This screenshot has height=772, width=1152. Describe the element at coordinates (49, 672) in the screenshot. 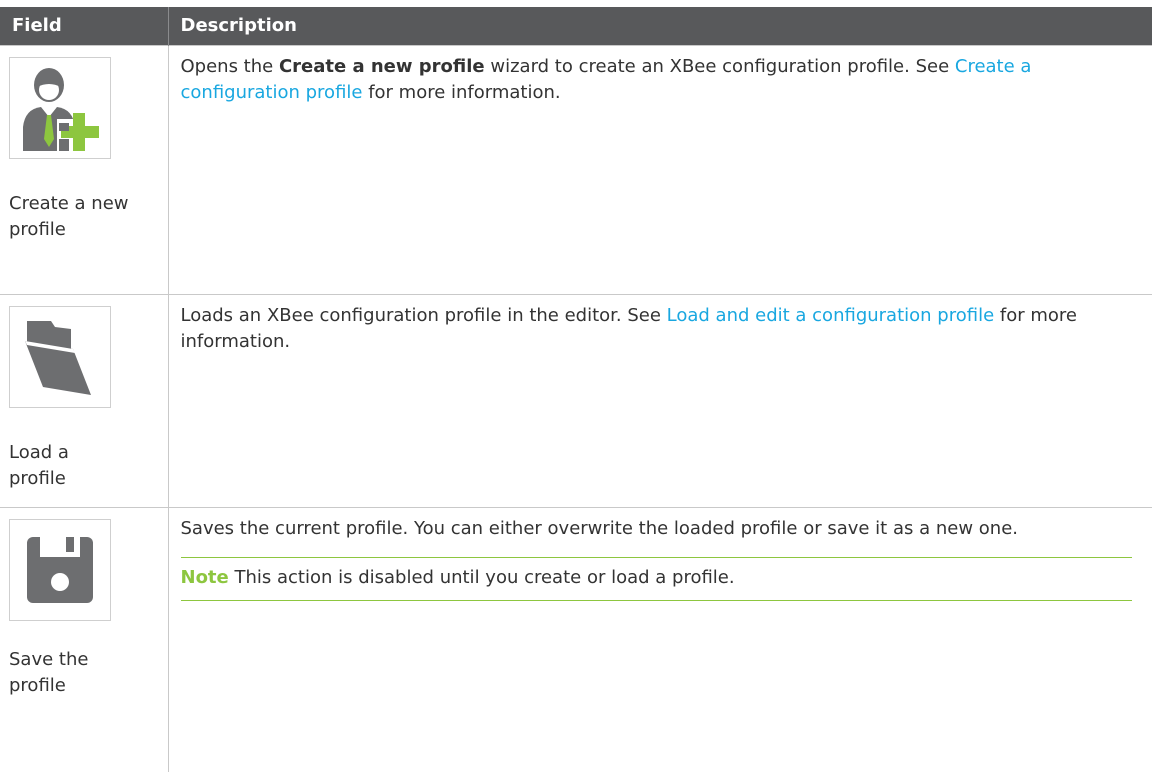

I see `field-label: Save the profile` at that location.